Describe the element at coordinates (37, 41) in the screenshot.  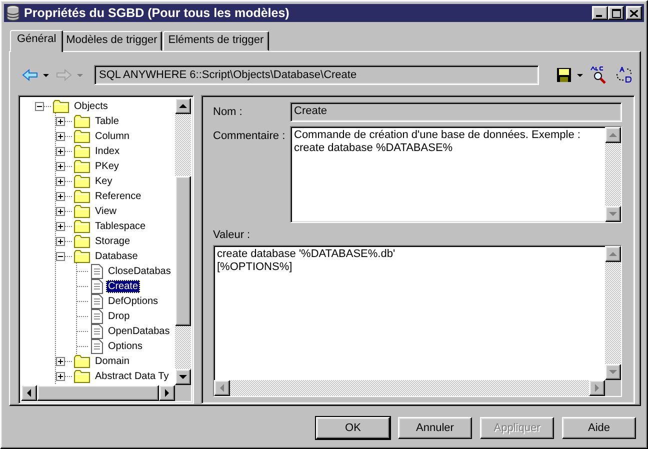
I see `tab: Général` at that location.